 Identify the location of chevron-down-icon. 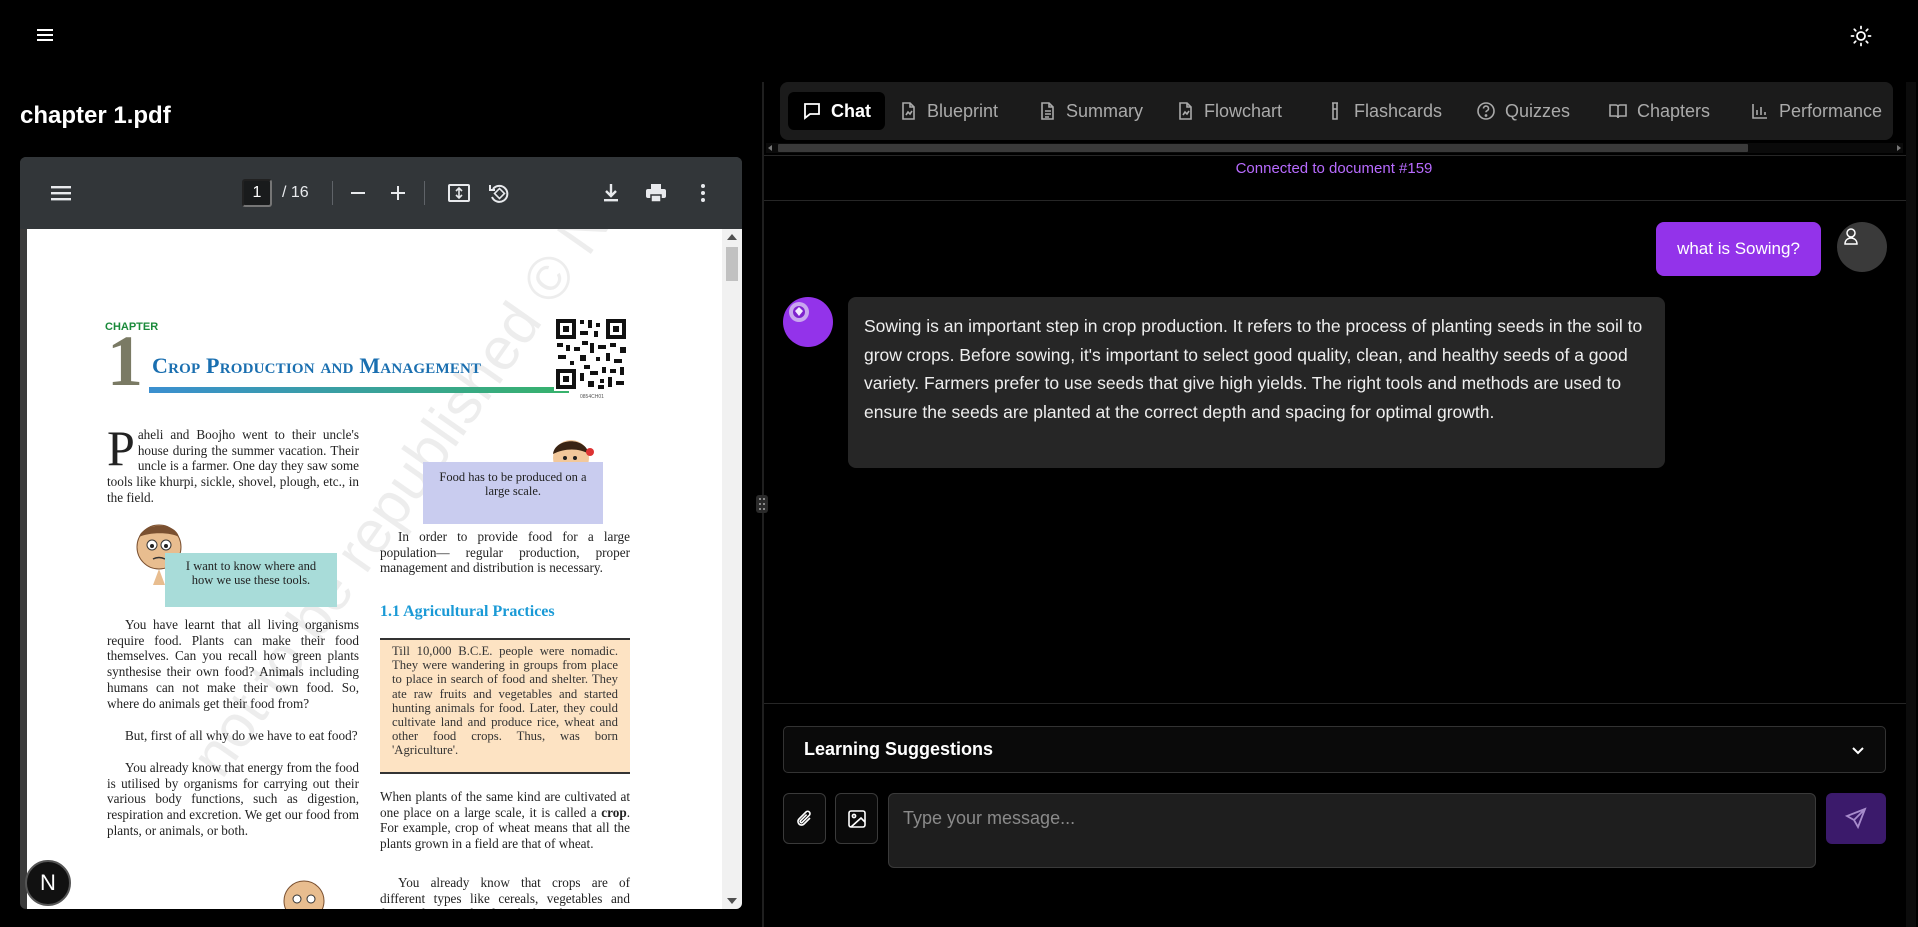
(1858, 751).